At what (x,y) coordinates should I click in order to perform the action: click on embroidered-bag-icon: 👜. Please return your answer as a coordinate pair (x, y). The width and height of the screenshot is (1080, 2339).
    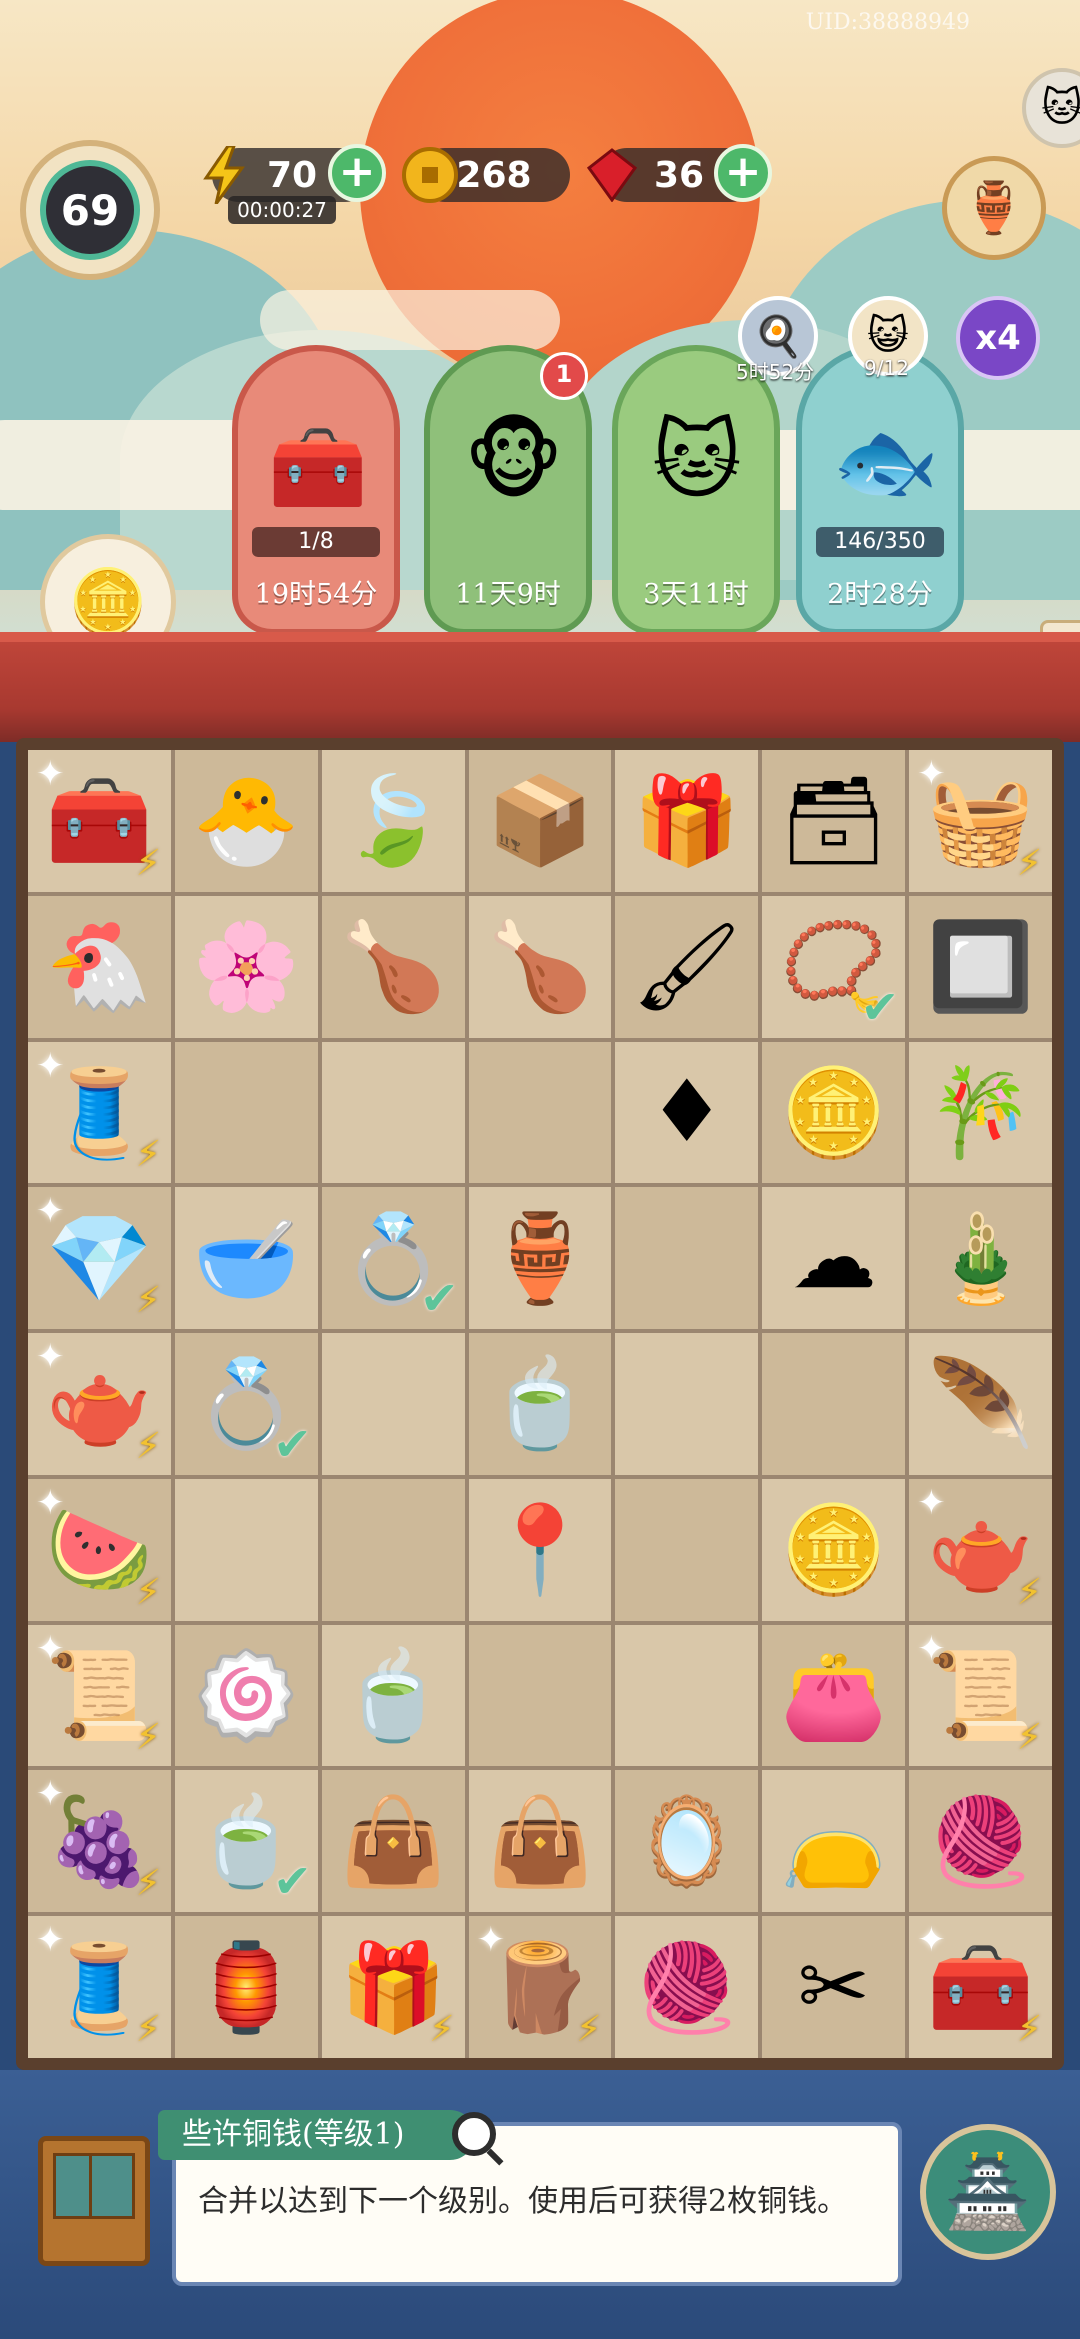
    Looking at the image, I should click on (393, 1841).